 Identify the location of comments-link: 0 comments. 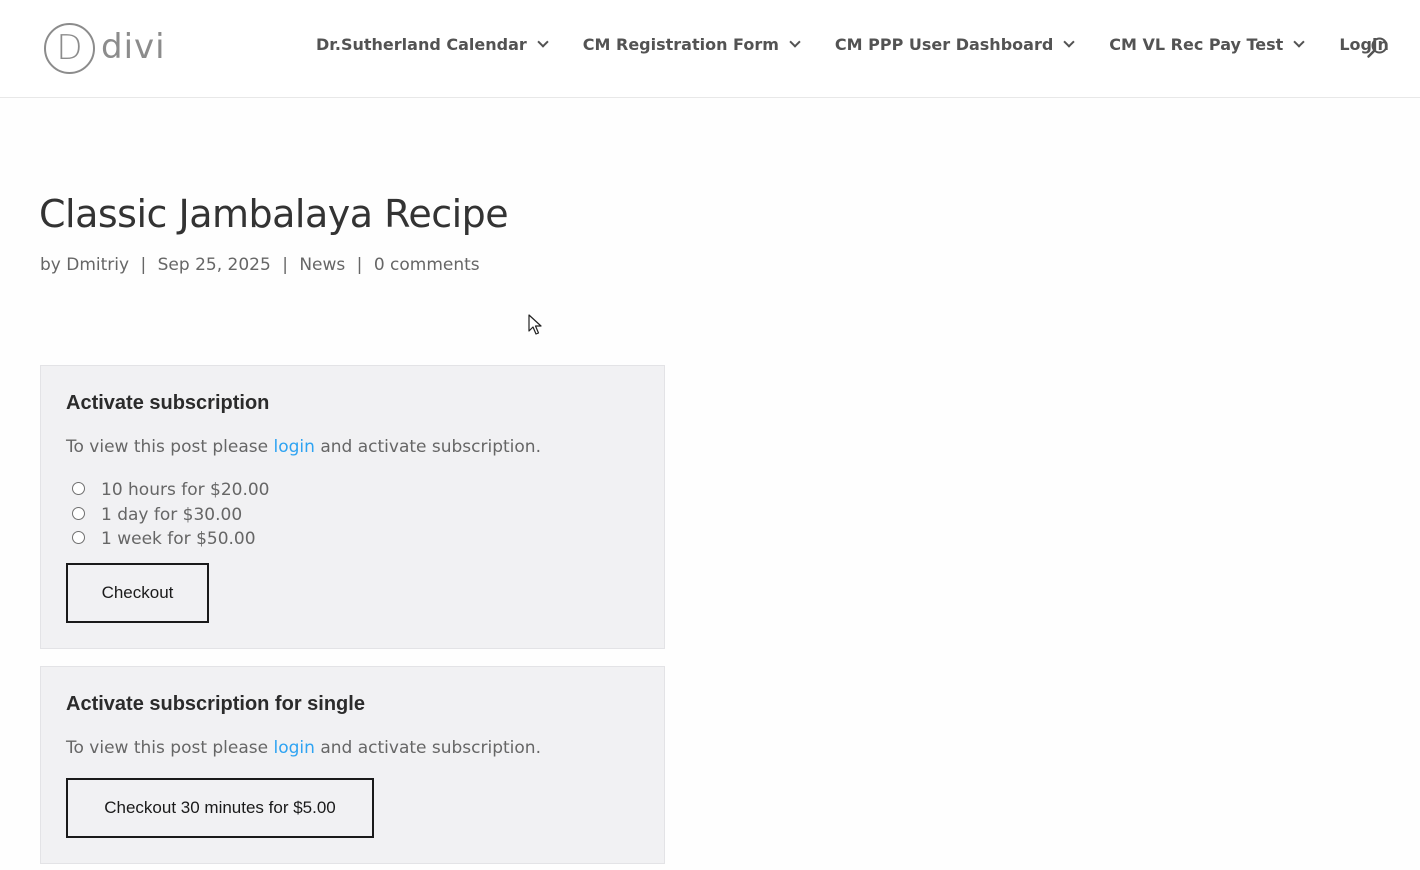
(427, 265).